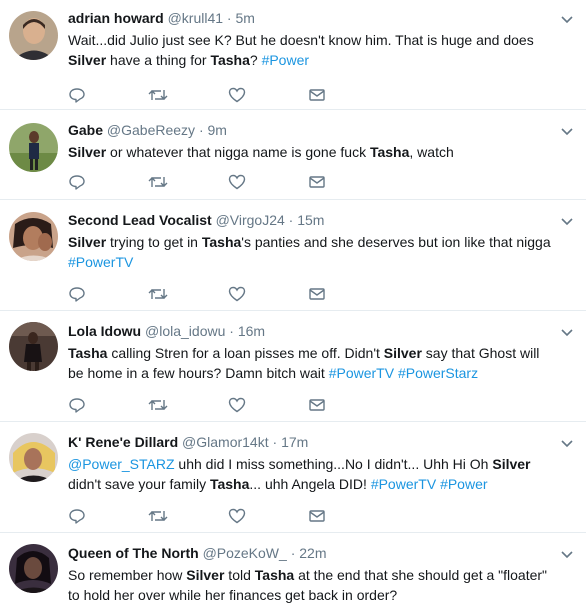 This screenshot has height=612, width=586. What do you see at coordinates (225, 442) in the screenshot?
I see `username: @Glamor14kt` at bounding box center [225, 442].